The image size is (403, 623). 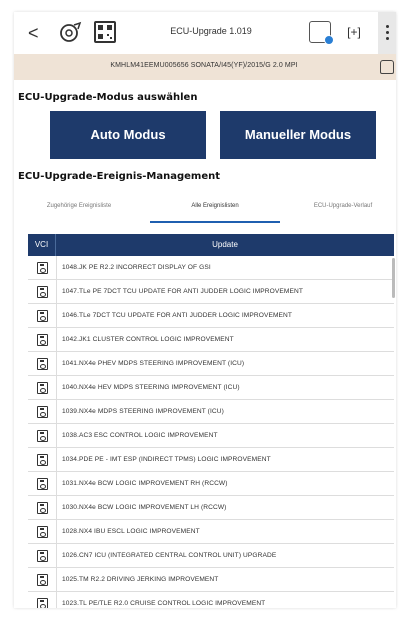 What do you see at coordinates (225, 244) in the screenshot?
I see `column-header-update: Update` at bounding box center [225, 244].